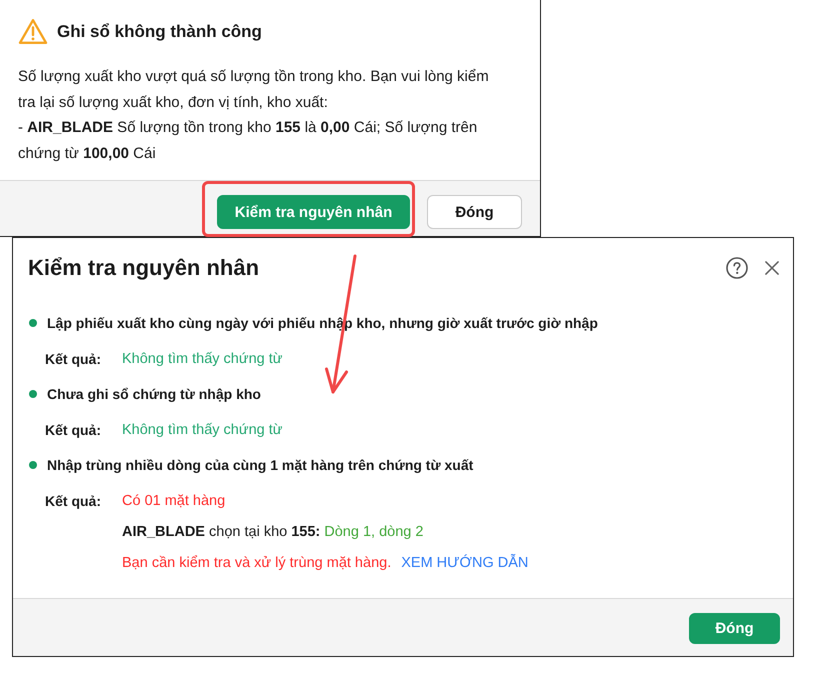  What do you see at coordinates (174, 501) in the screenshot?
I see `result-text: Có 01 mặt hàng` at bounding box center [174, 501].